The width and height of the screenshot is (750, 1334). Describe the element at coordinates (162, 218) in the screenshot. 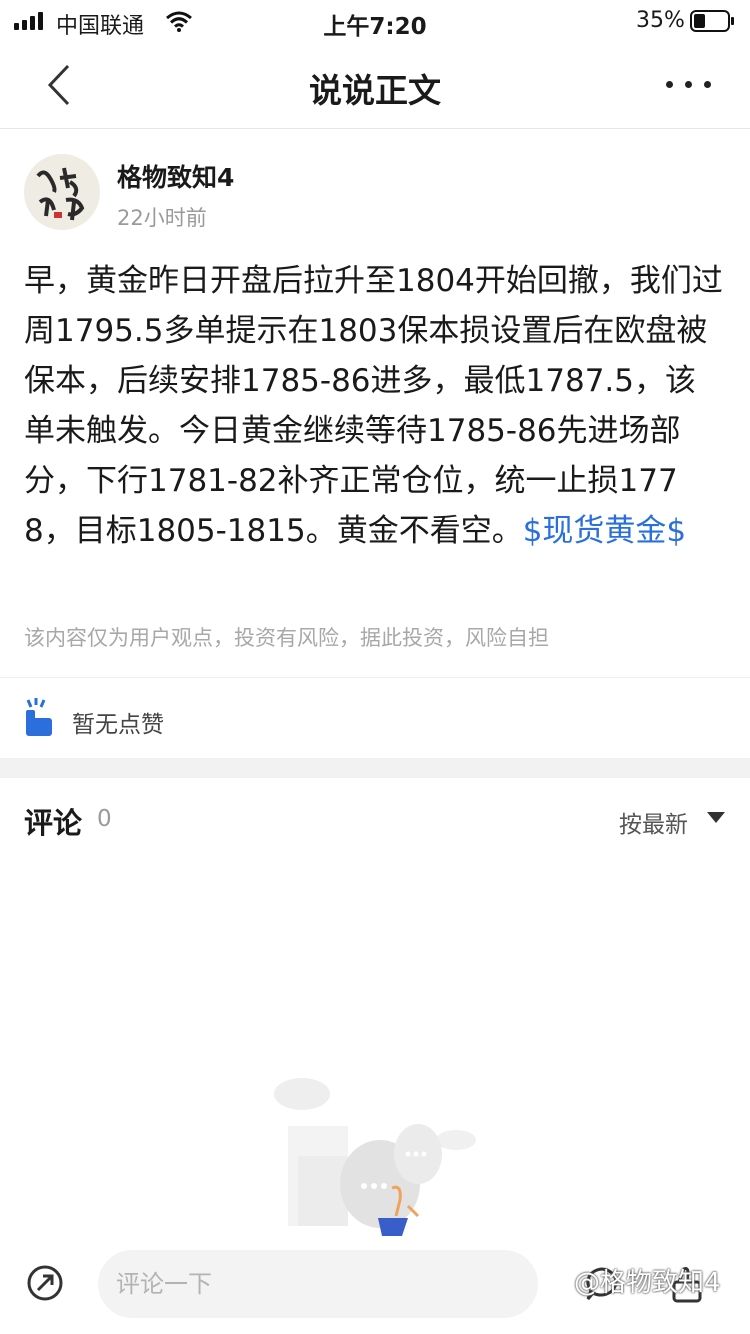

I see `post-timestamp: 22小时前` at that location.